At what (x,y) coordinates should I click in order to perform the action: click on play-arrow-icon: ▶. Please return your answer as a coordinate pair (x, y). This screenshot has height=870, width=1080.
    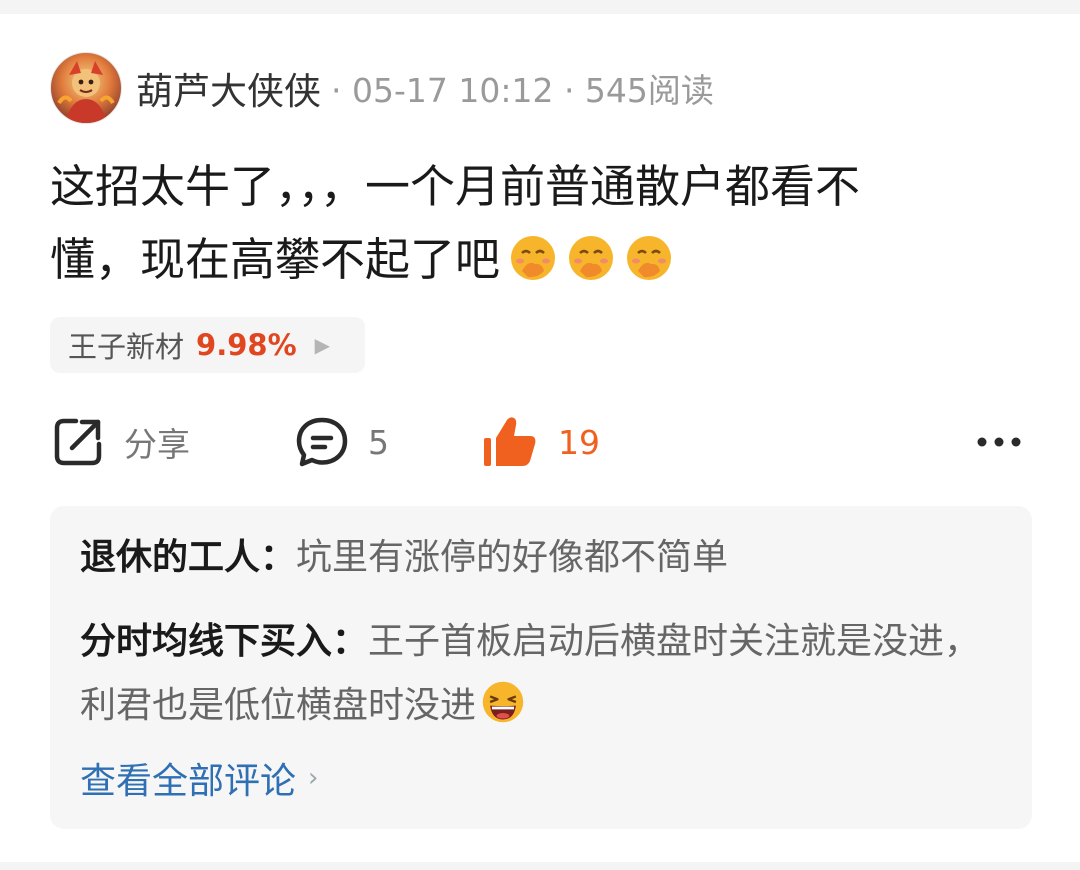
    Looking at the image, I should click on (322, 345).